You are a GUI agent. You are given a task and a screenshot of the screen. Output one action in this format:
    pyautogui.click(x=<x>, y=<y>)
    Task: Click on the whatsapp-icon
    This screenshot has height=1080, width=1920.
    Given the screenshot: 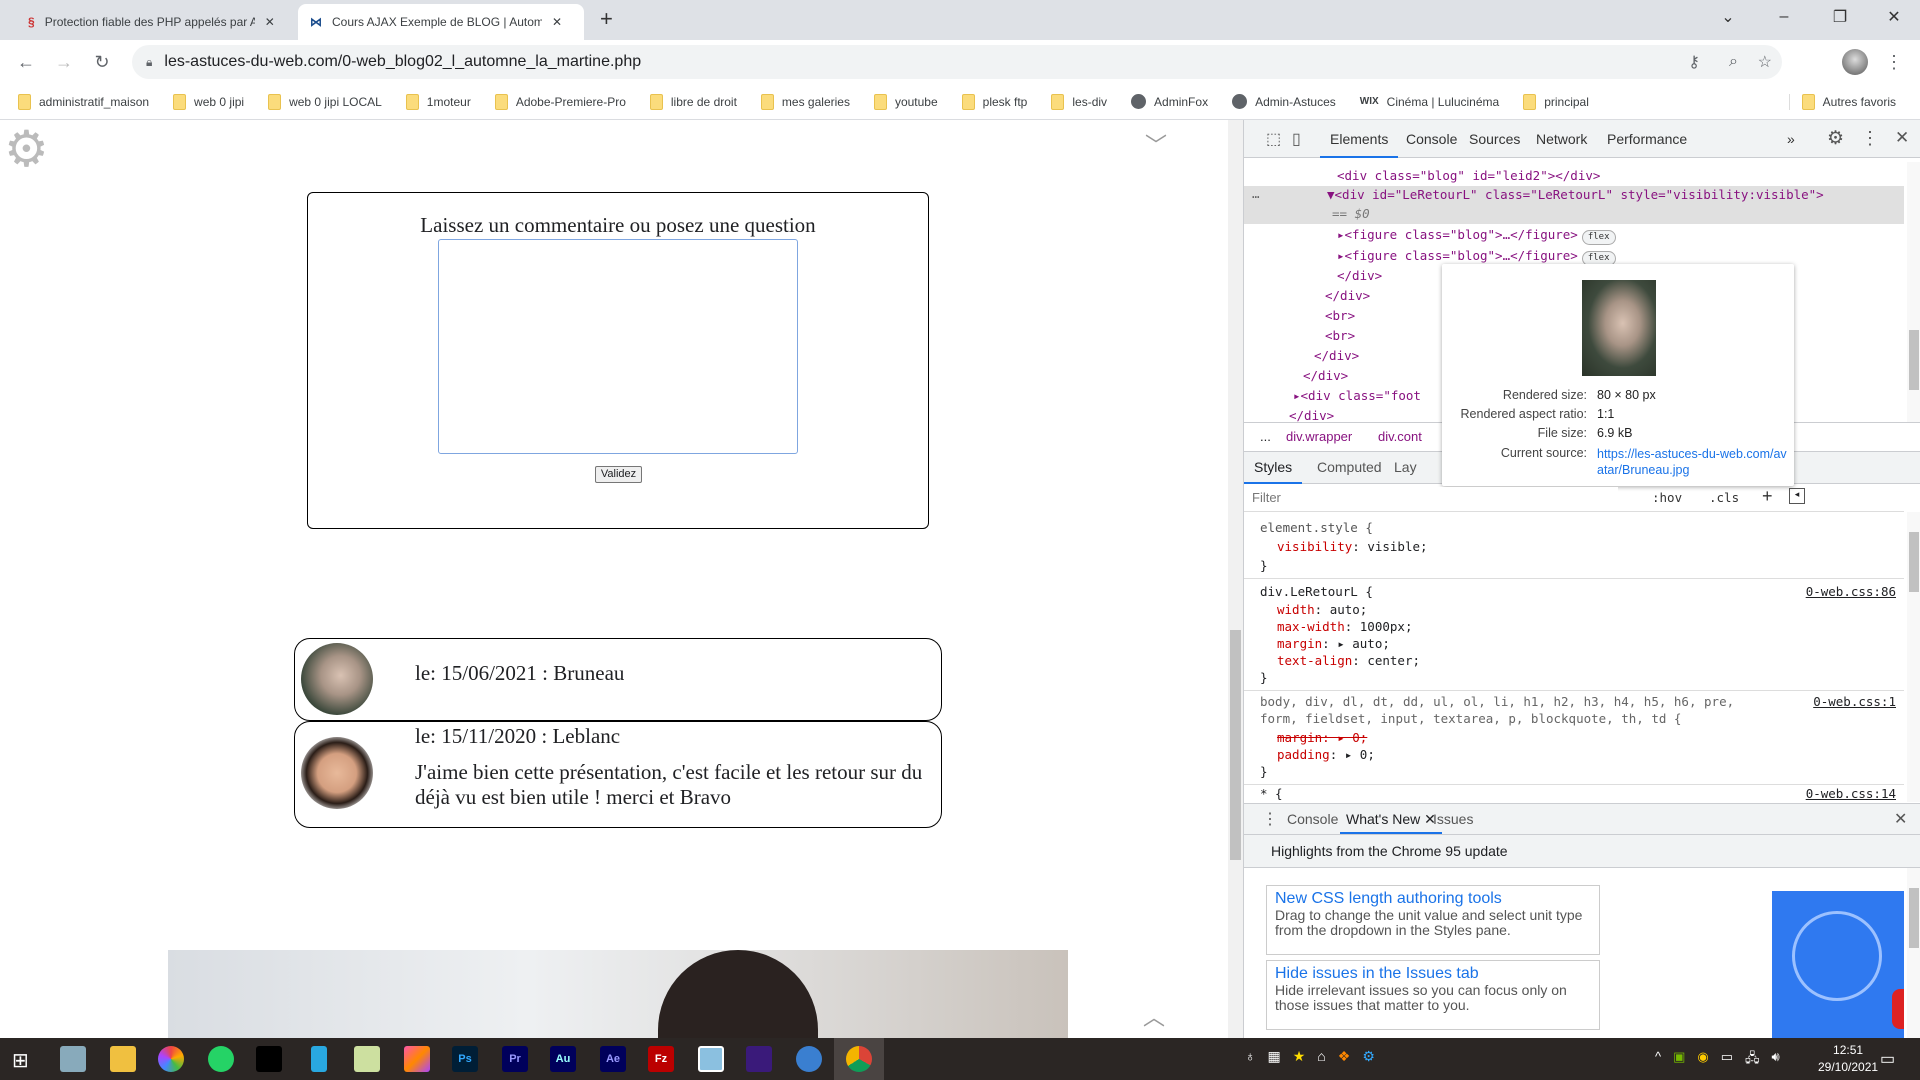 What is the action you would take?
    pyautogui.click(x=221, y=1059)
    